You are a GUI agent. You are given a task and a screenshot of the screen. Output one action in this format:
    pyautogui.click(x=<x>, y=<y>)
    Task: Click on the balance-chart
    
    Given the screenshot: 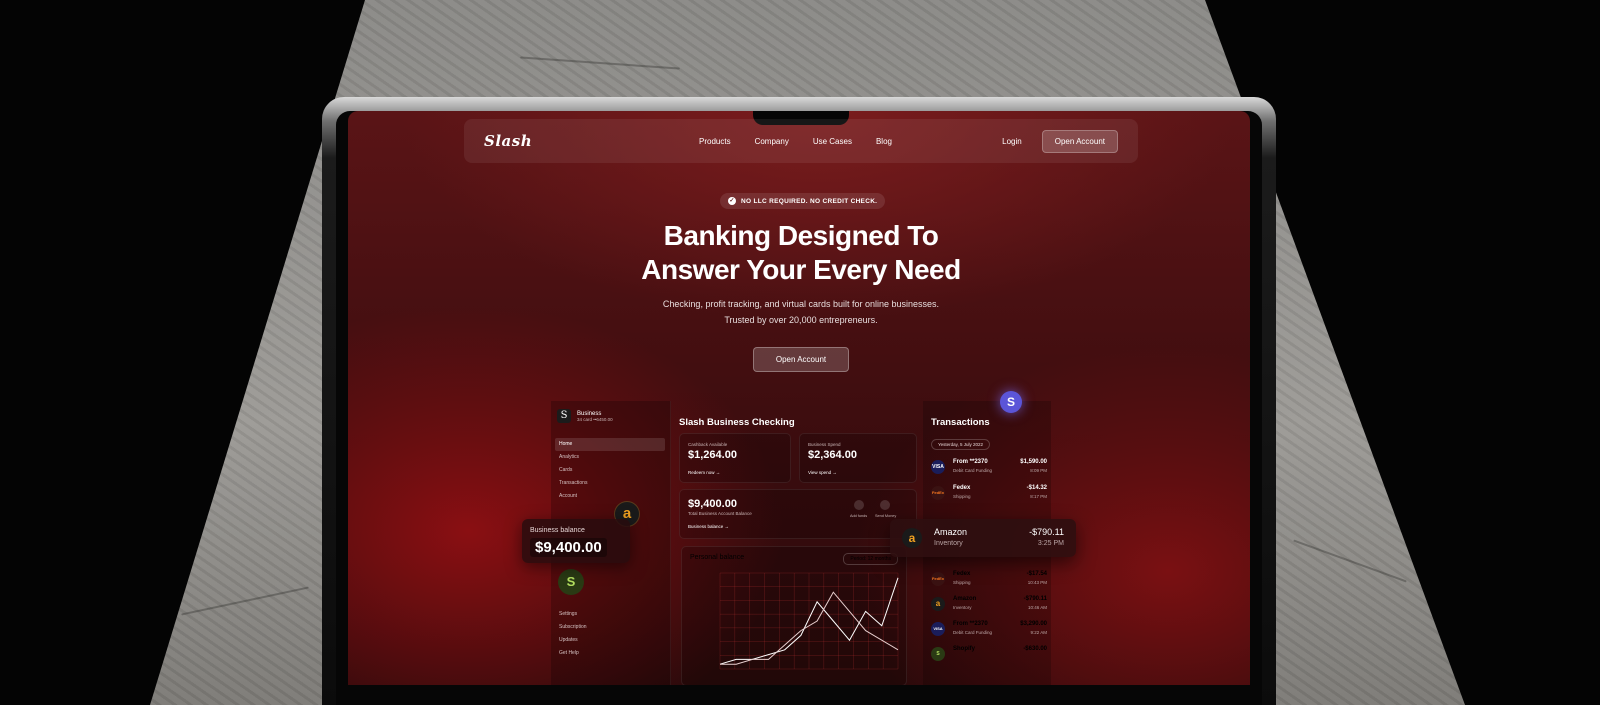 What is the action you would take?
    pyautogui.click(x=809, y=621)
    